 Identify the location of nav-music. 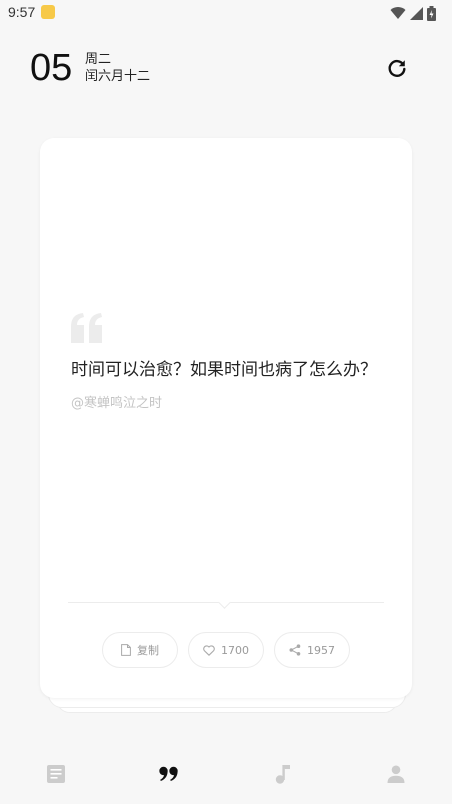
(283, 774).